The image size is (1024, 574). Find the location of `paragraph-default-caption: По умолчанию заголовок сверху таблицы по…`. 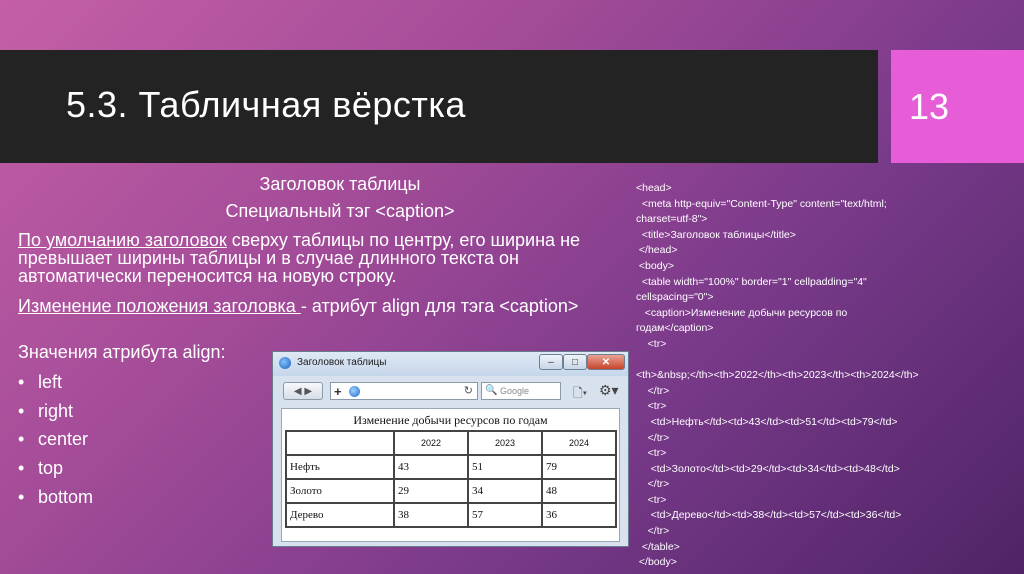

paragraph-default-caption: По умолчанию заголовок сверху таблицы по… is located at coordinates (318, 258).